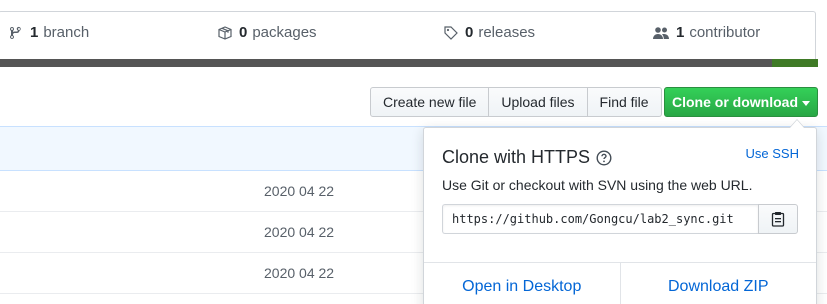  What do you see at coordinates (735, 102) in the screenshot?
I see `clone-or-download-label: Clone or download` at bounding box center [735, 102].